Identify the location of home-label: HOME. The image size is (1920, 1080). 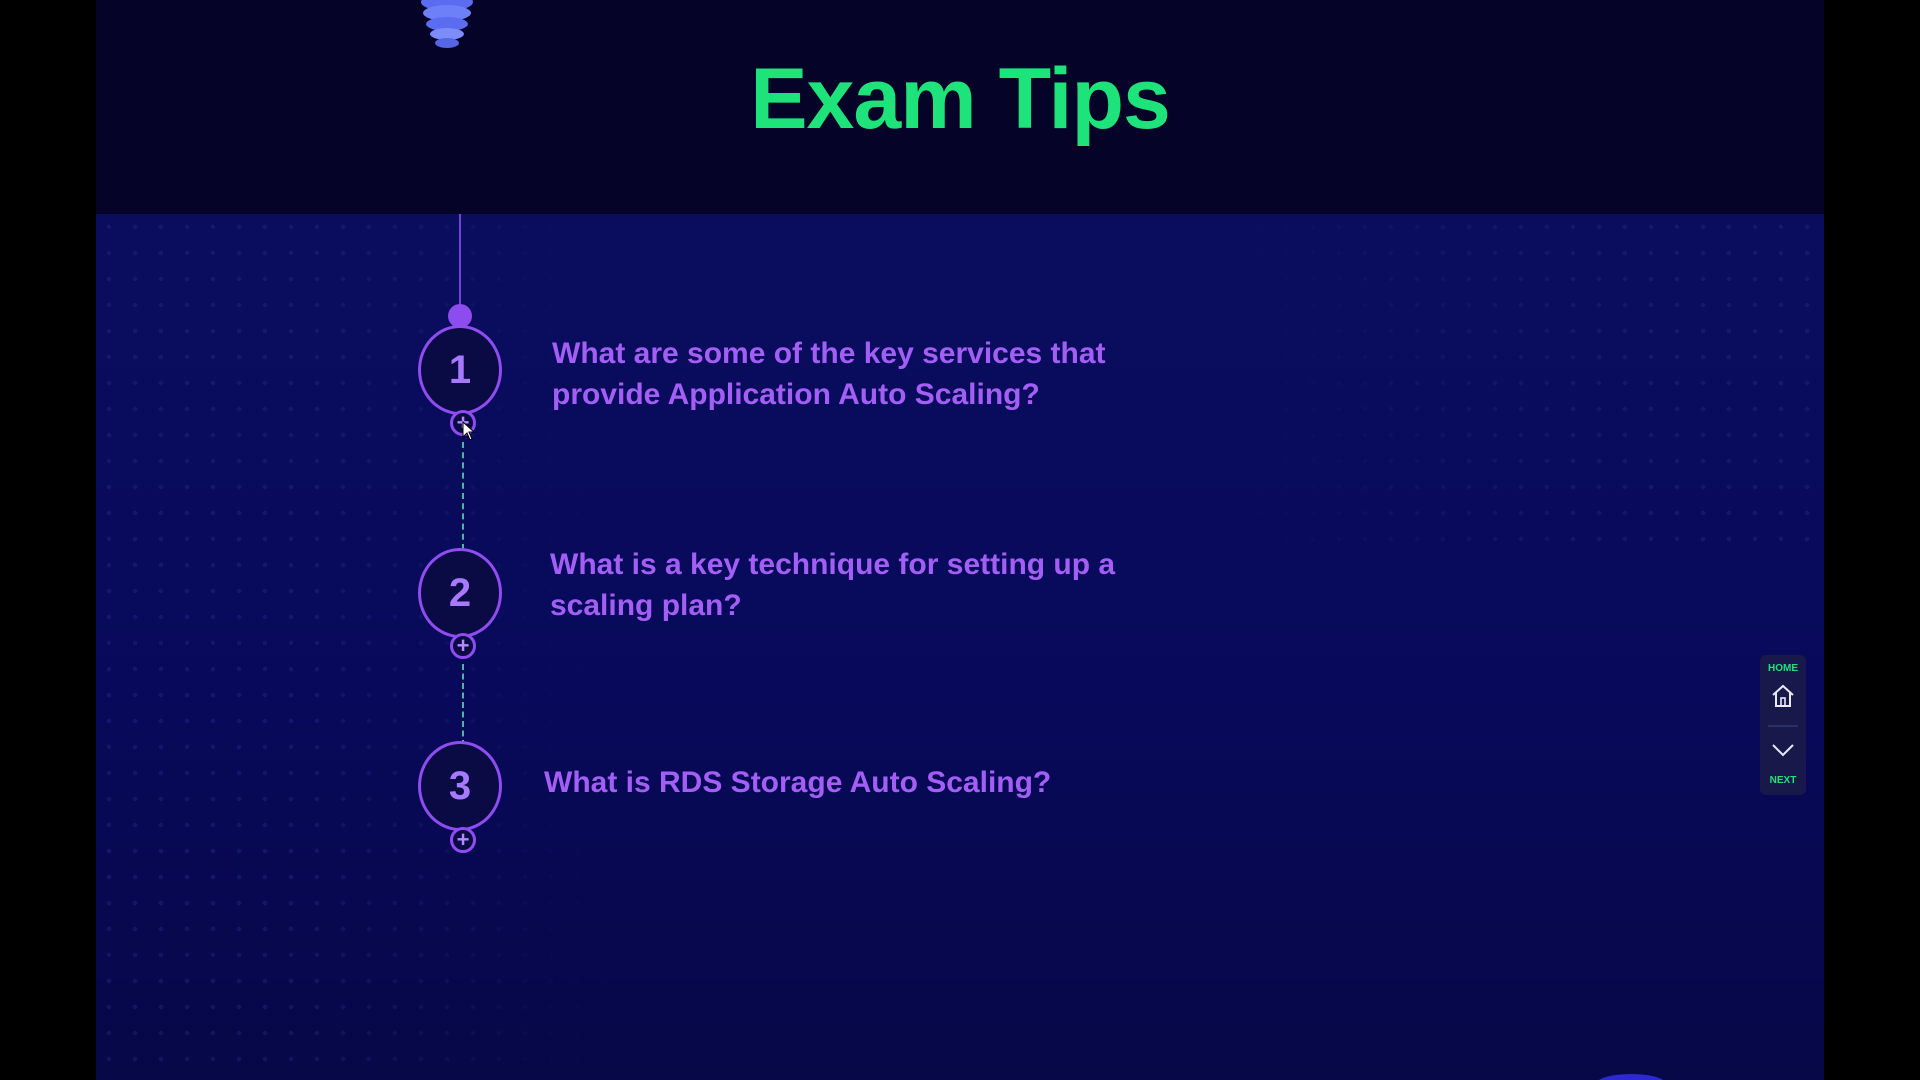
(1783, 668).